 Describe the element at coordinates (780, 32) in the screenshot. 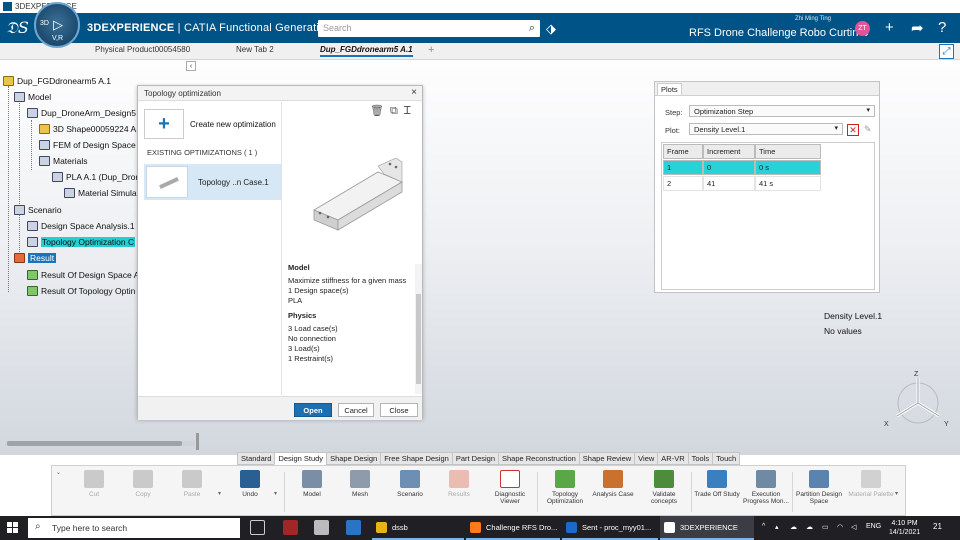

I see `project-selector: RFS Drone Challenge Robo Curtin ⌄` at that location.